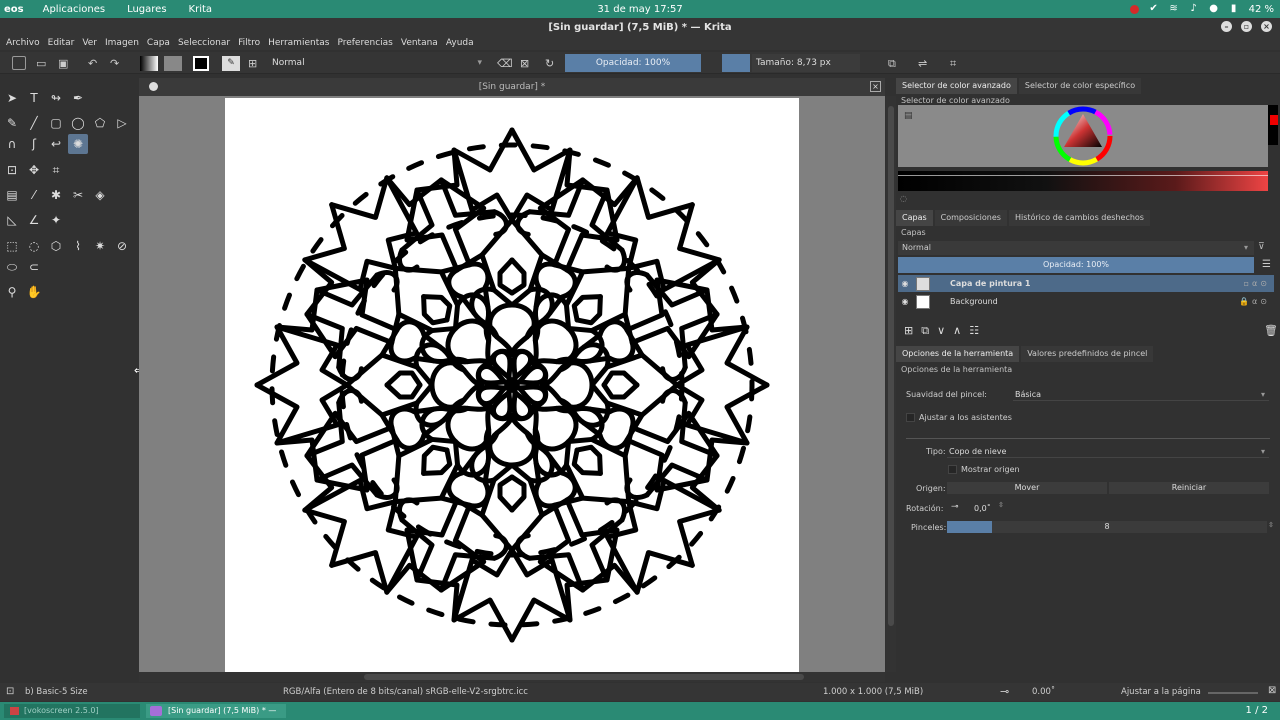  Describe the element at coordinates (23, 43) in the screenshot. I see `menu-archivo: Archivo` at that location.